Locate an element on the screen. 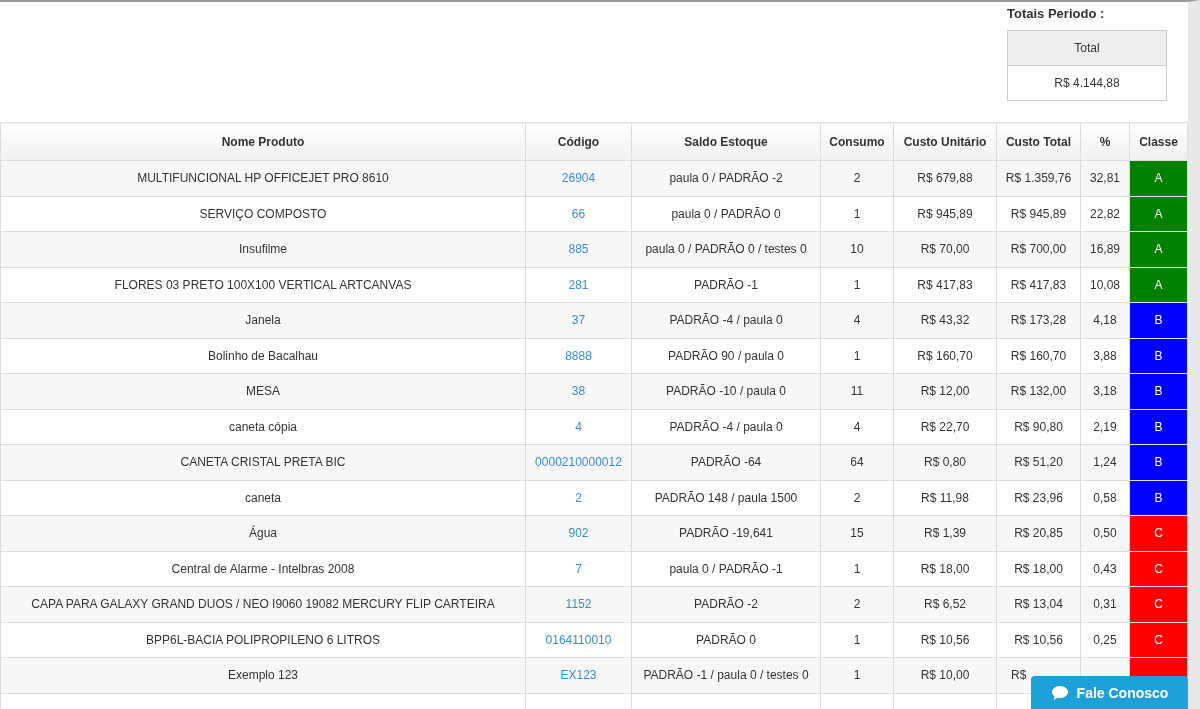  product-code-link: 885 is located at coordinates (578, 249).